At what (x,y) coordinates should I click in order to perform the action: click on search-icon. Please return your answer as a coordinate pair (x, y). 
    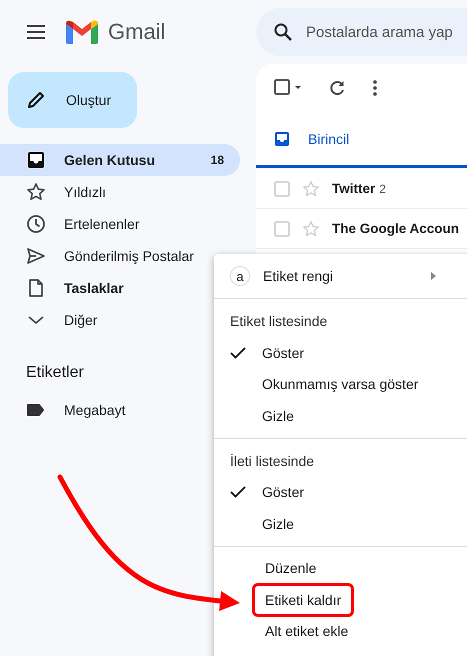
    Looking at the image, I should click on (283, 32).